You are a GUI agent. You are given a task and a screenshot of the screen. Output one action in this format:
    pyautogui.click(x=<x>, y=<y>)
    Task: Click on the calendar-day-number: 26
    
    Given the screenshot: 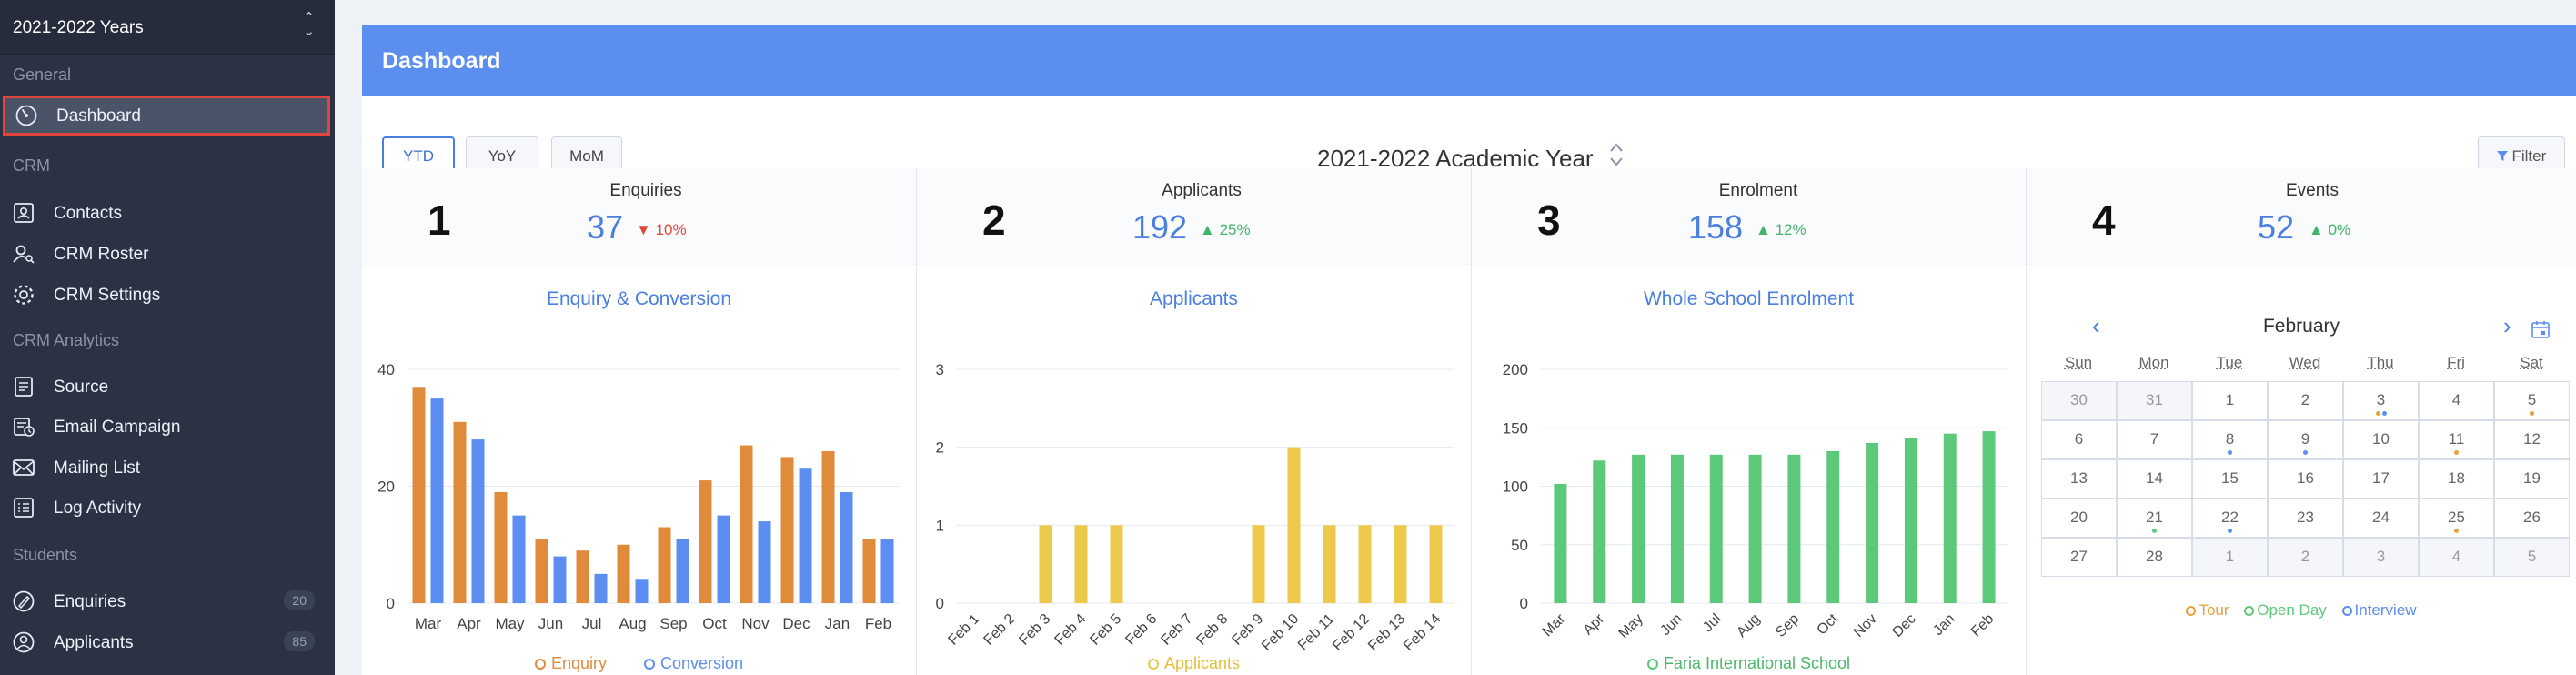 What is the action you would take?
    pyautogui.click(x=2532, y=517)
    